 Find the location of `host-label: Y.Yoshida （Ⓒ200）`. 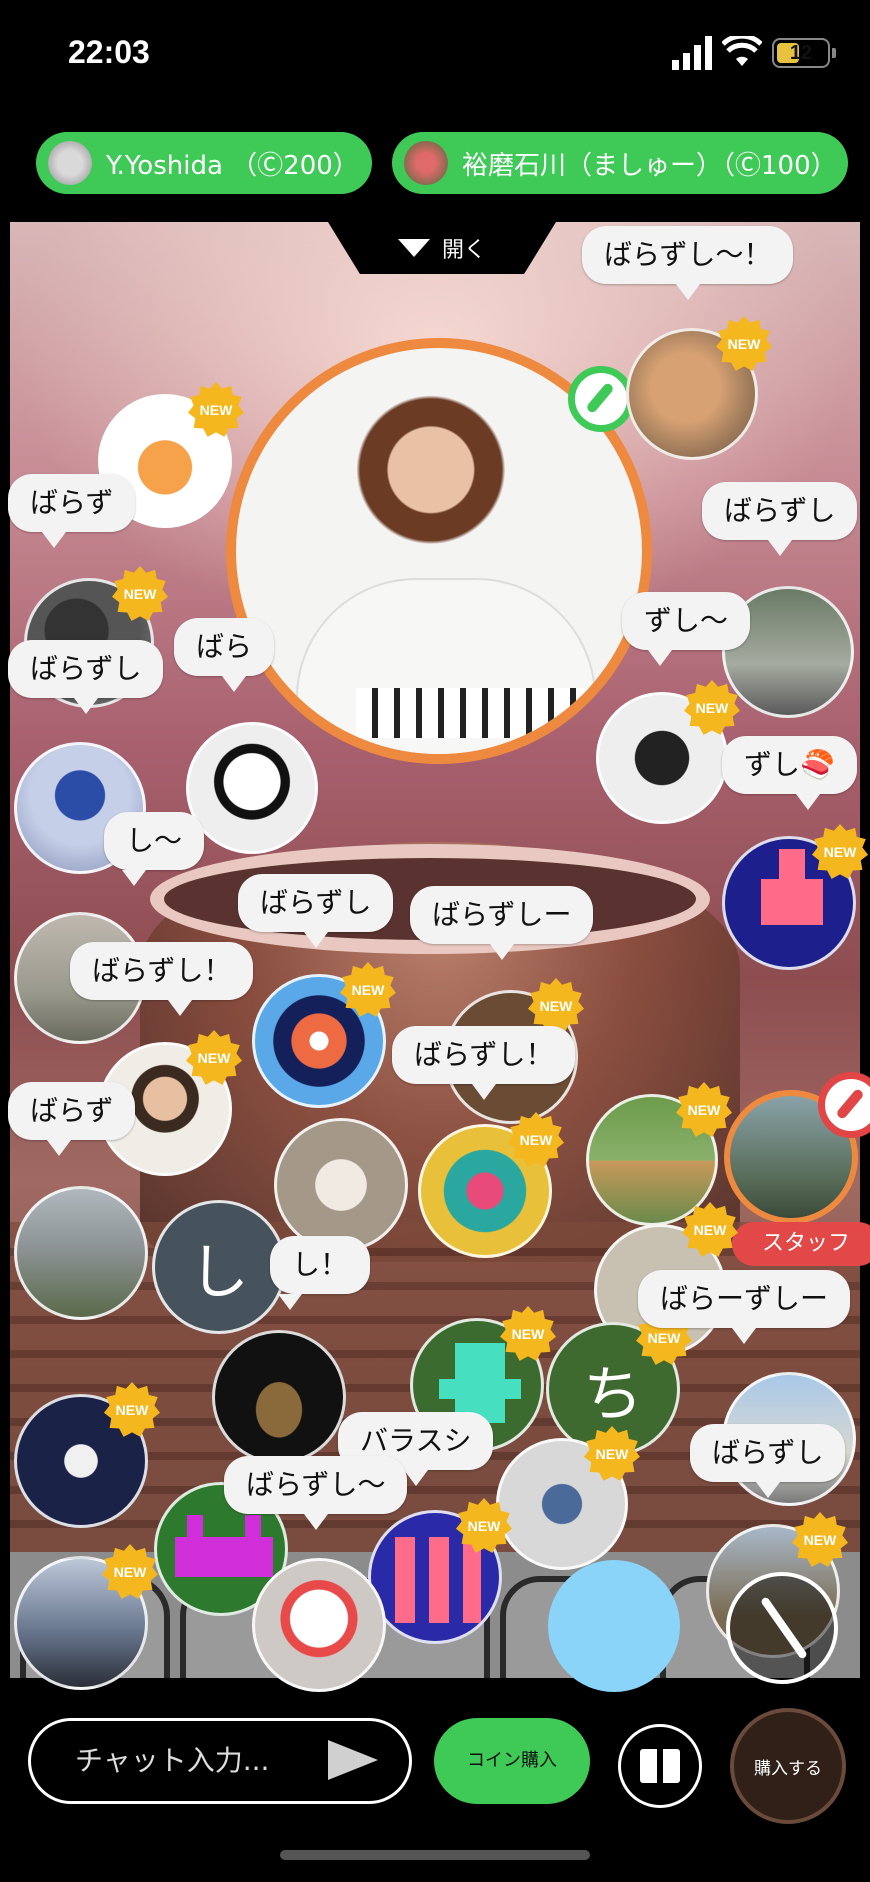

host-label: Y.Yoshida （Ⓒ200） is located at coordinates (232, 165).